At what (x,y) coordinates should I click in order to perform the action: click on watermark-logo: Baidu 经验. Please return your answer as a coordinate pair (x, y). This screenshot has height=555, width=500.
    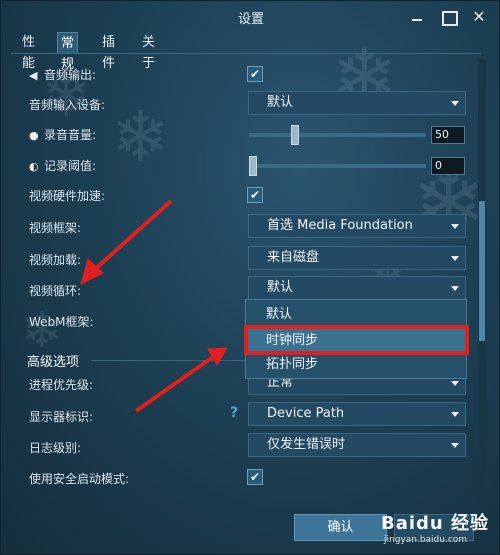
    Looking at the image, I should click on (435, 523).